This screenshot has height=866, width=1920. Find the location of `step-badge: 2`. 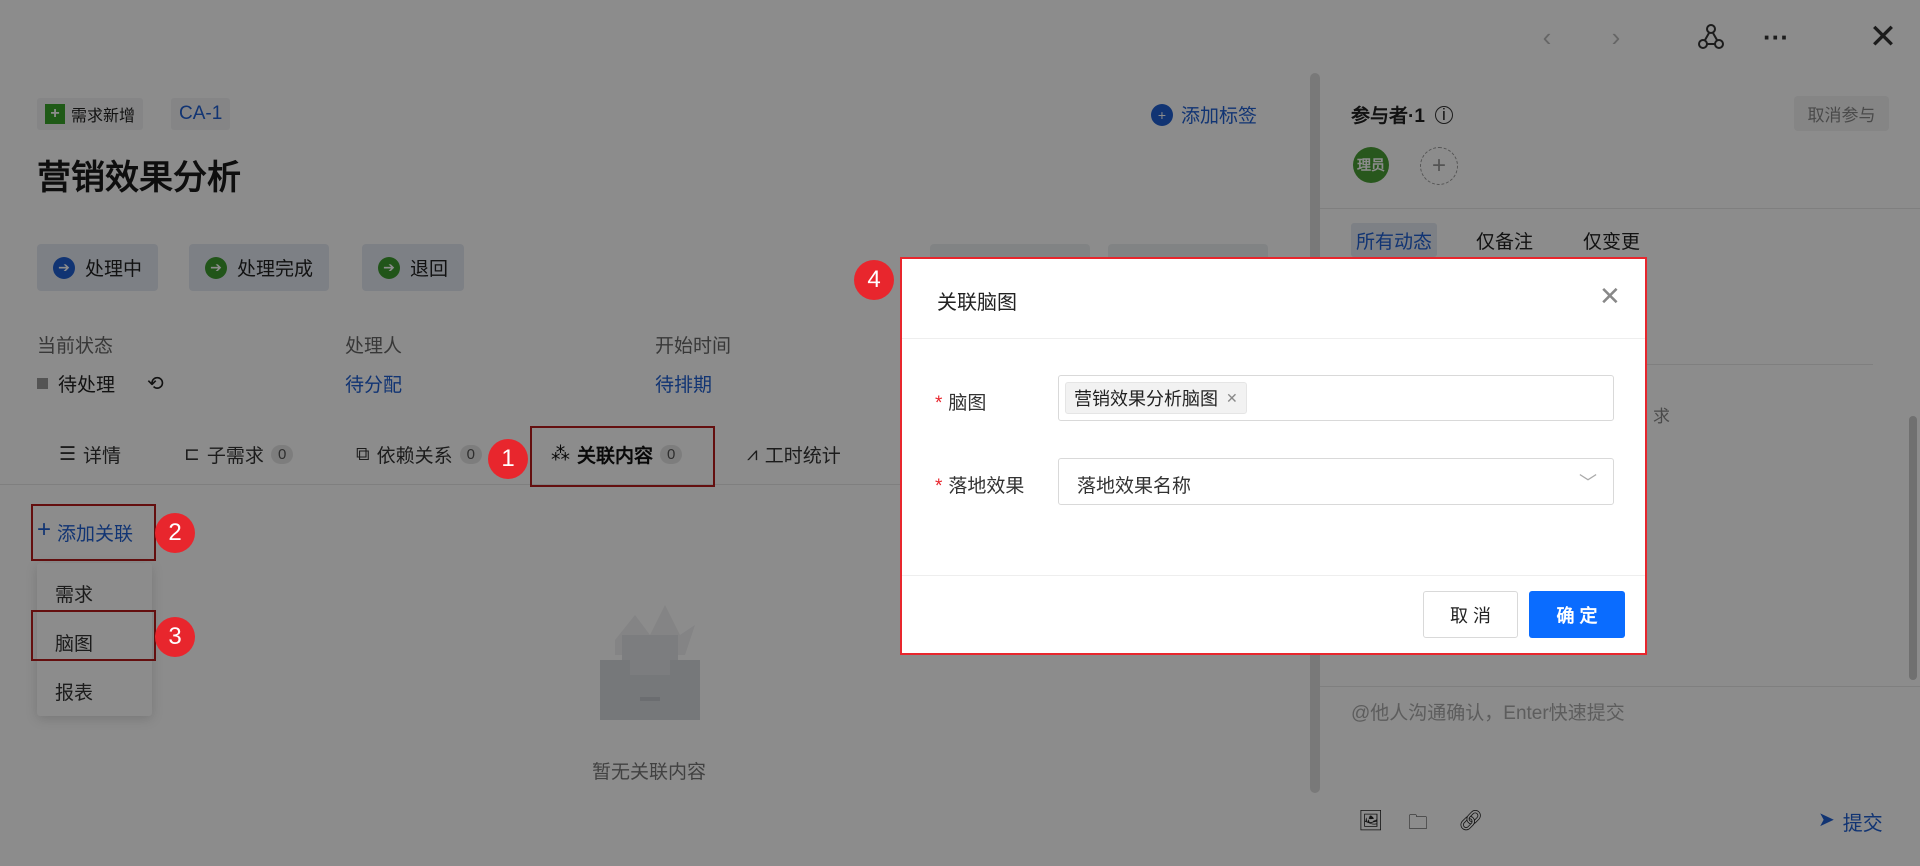

step-badge: 2 is located at coordinates (175, 533).